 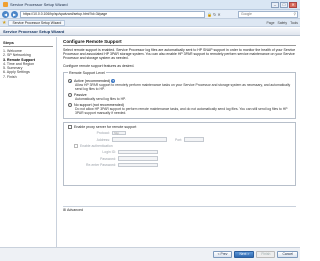 What do you see at coordinates (109, 152) in the screenshot?
I see `username-label: Login ID:` at bounding box center [109, 152].